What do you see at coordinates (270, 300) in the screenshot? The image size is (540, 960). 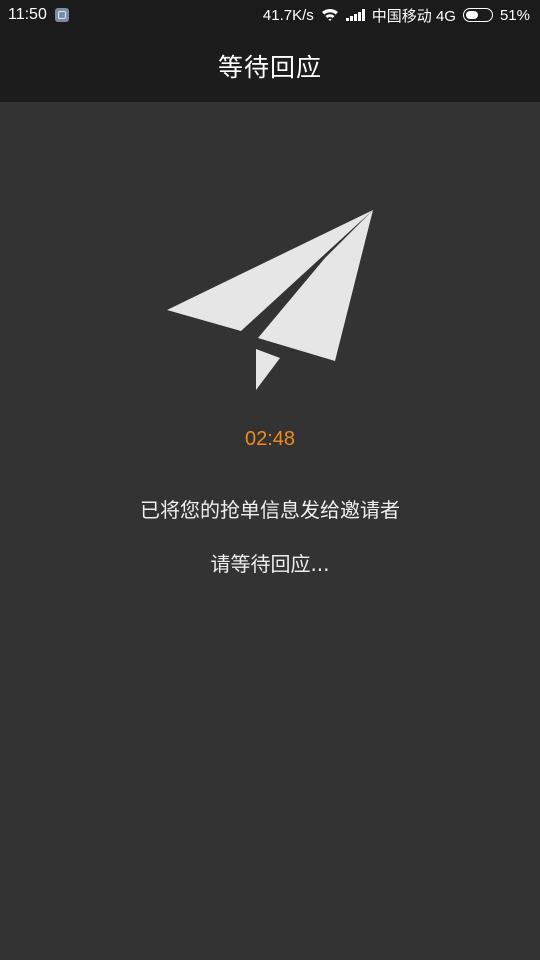 I see `paper-plane-icon` at bounding box center [270, 300].